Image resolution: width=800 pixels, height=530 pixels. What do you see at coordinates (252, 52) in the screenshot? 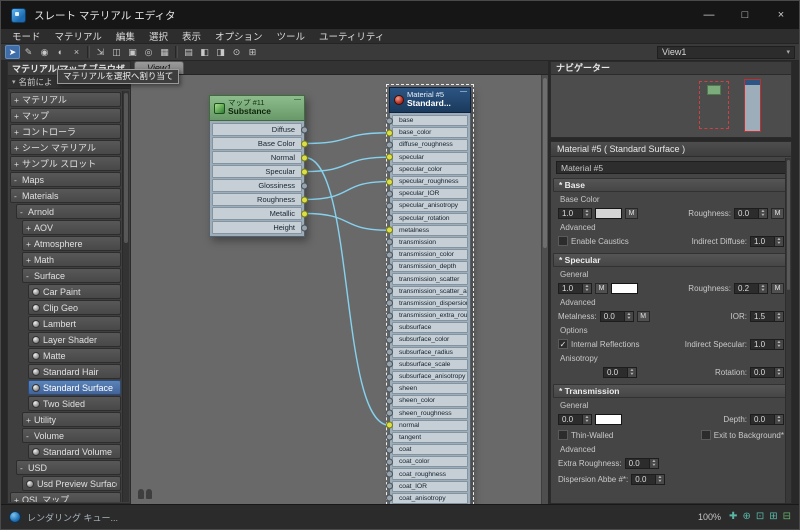
I see `zoom-extents-button: ⊞` at bounding box center [252, 52].